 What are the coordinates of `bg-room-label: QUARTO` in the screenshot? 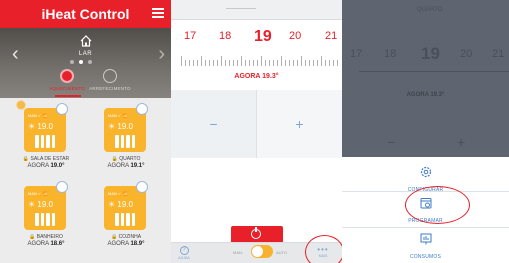 It's located at (430, 10).